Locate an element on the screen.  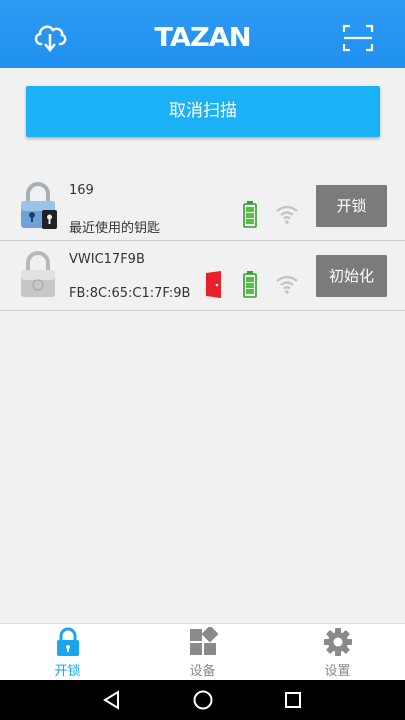
tab-label: 设备 is located at coordinates (202, 671).